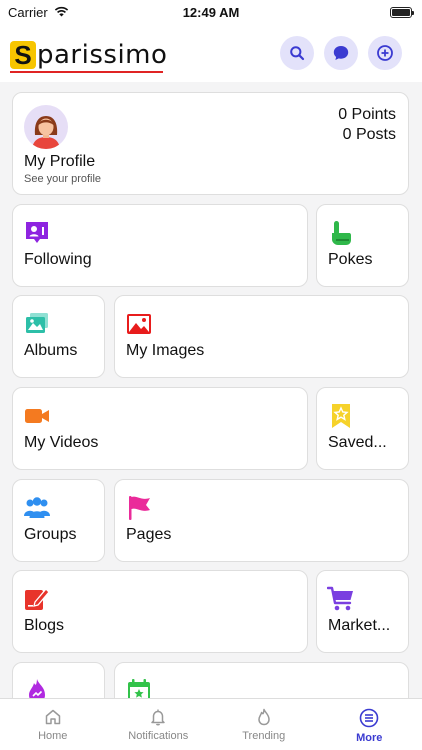  What do you see at coordinates (139, 324) in the screenshot?
I see `image-icon` at bounding box center [139, 324].